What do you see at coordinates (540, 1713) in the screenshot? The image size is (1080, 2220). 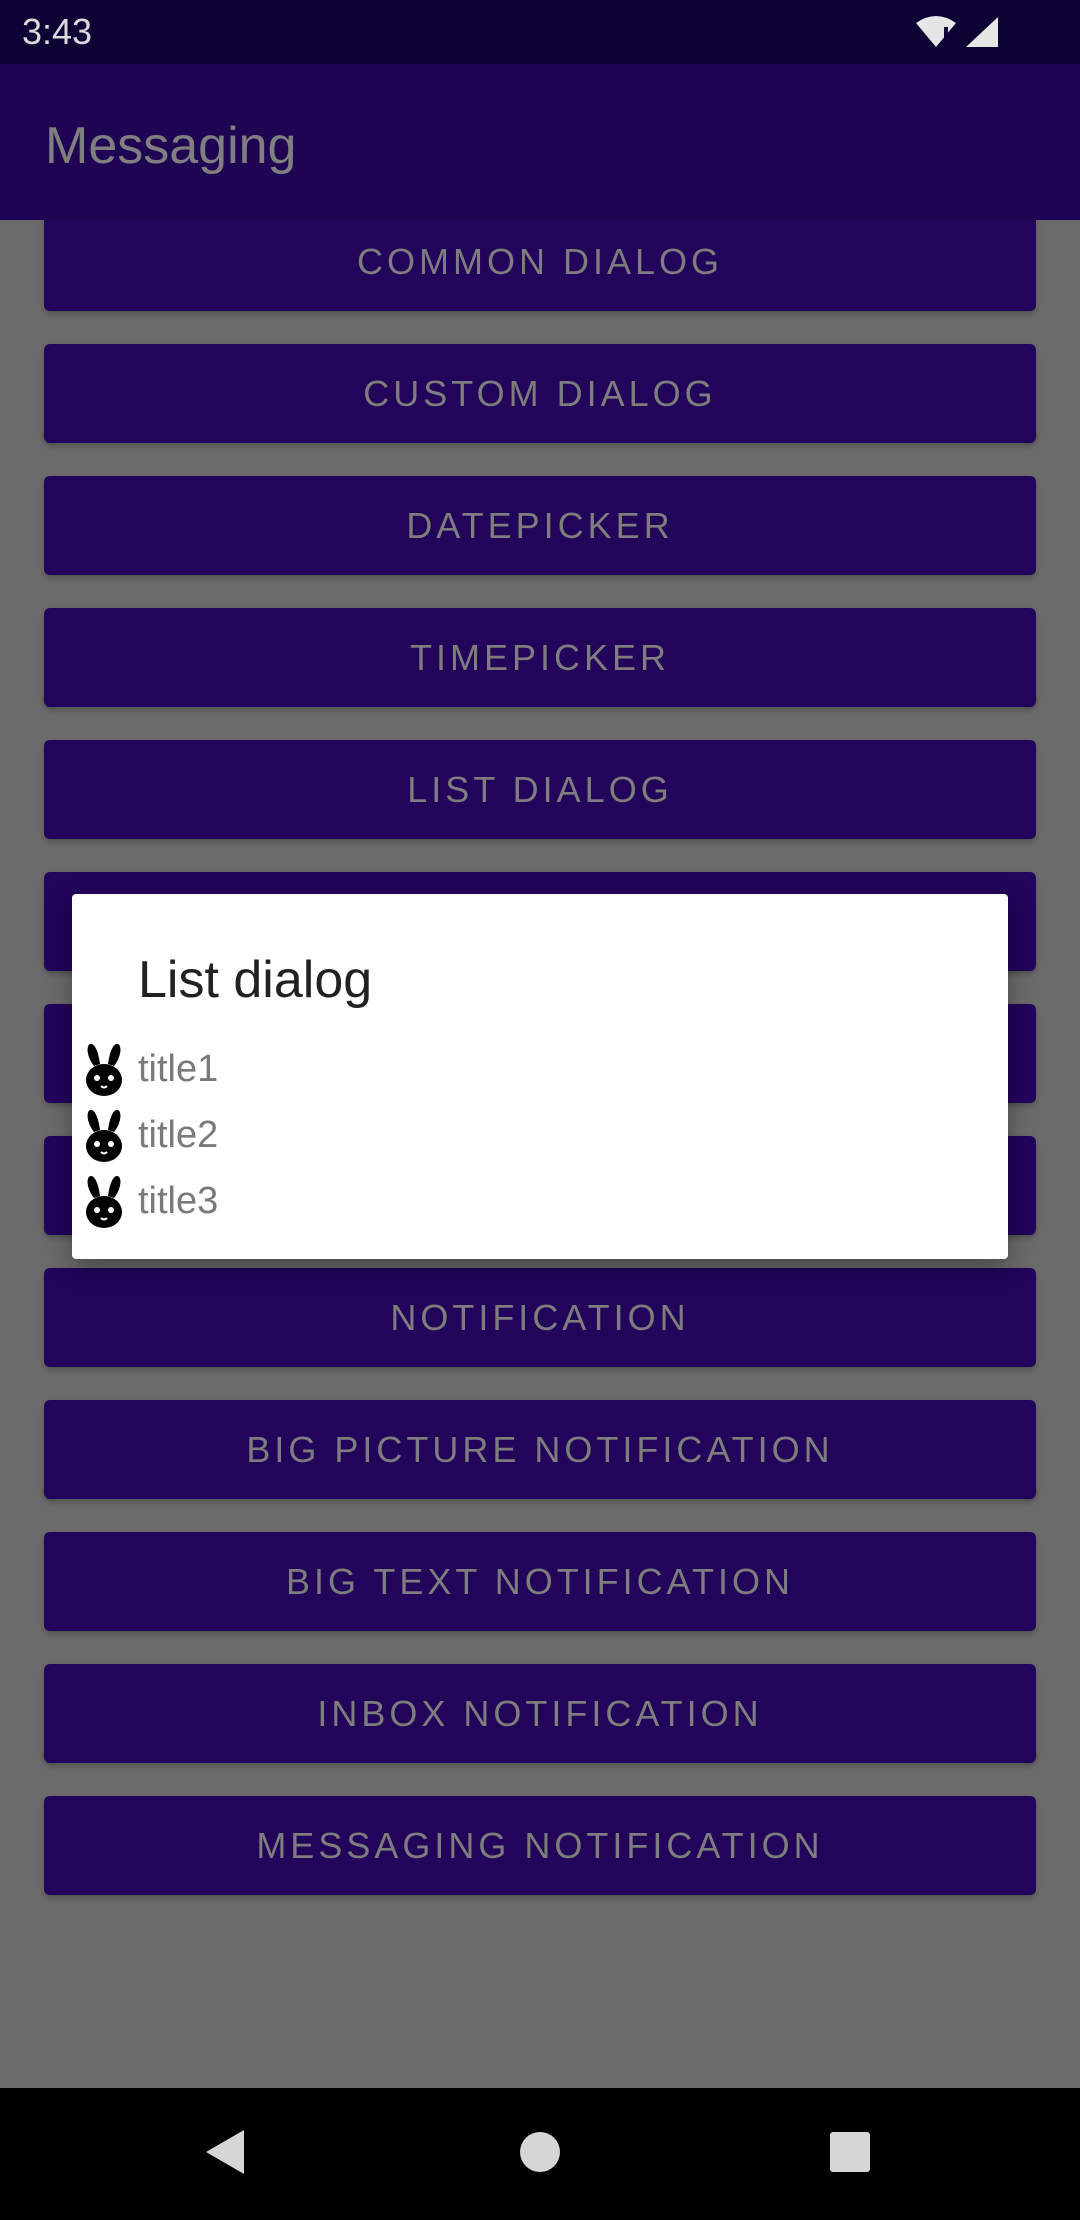 I see `inbox-notification-button: INBOX NOTIFICATION` at bounding box center [540, 1713].